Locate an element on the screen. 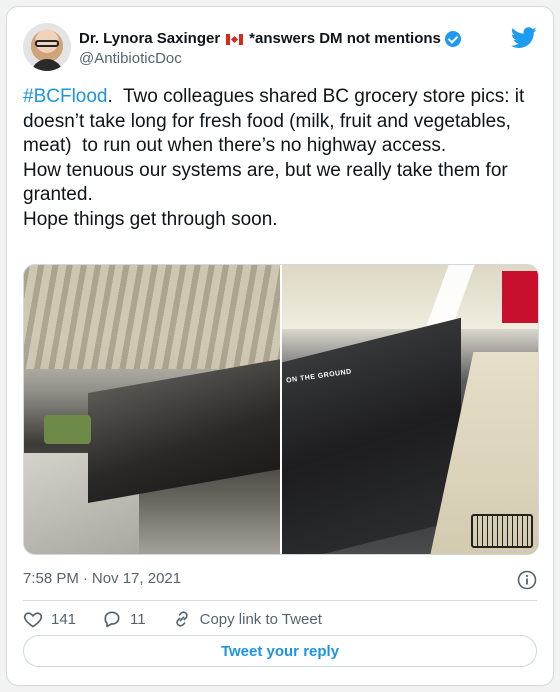 The height and width of the screenshot is (692, 560). photo-empty-shelf is located at coordinates (184, 429).